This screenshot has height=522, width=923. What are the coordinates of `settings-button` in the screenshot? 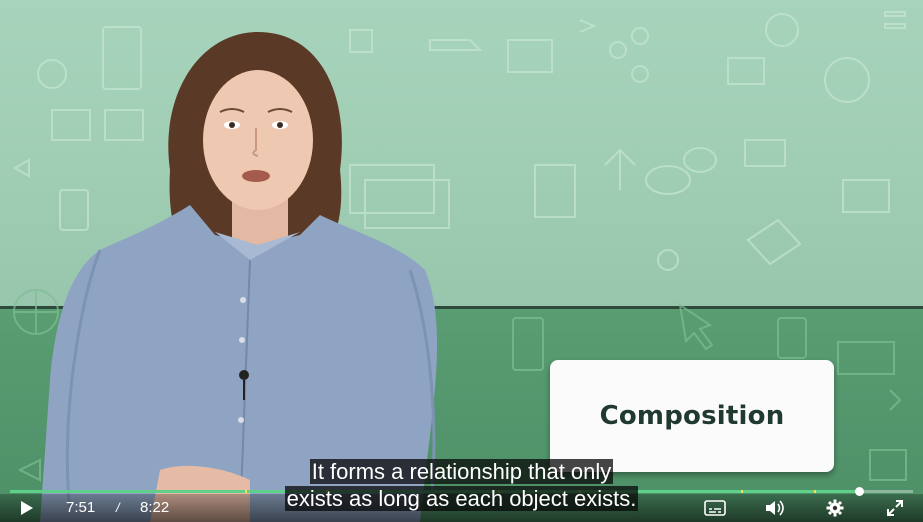 It's located at (835, 508).